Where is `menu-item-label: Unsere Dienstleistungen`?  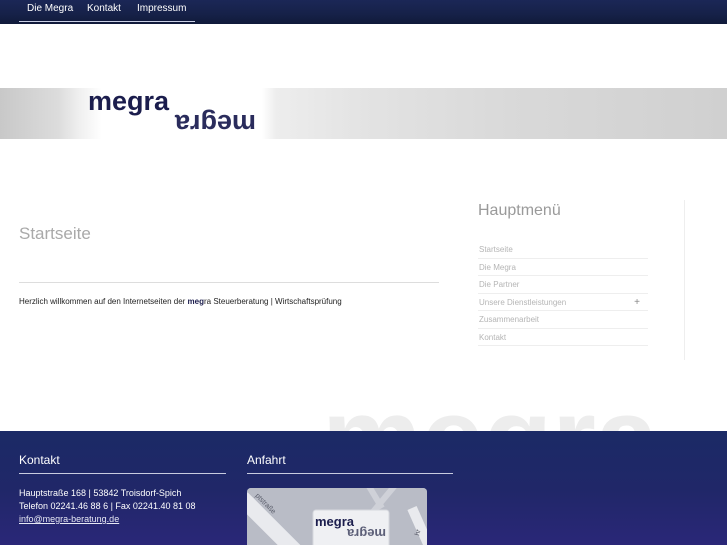
menu-item-label: Unsere Dienstleistungen is located at coordinates (523, 302).